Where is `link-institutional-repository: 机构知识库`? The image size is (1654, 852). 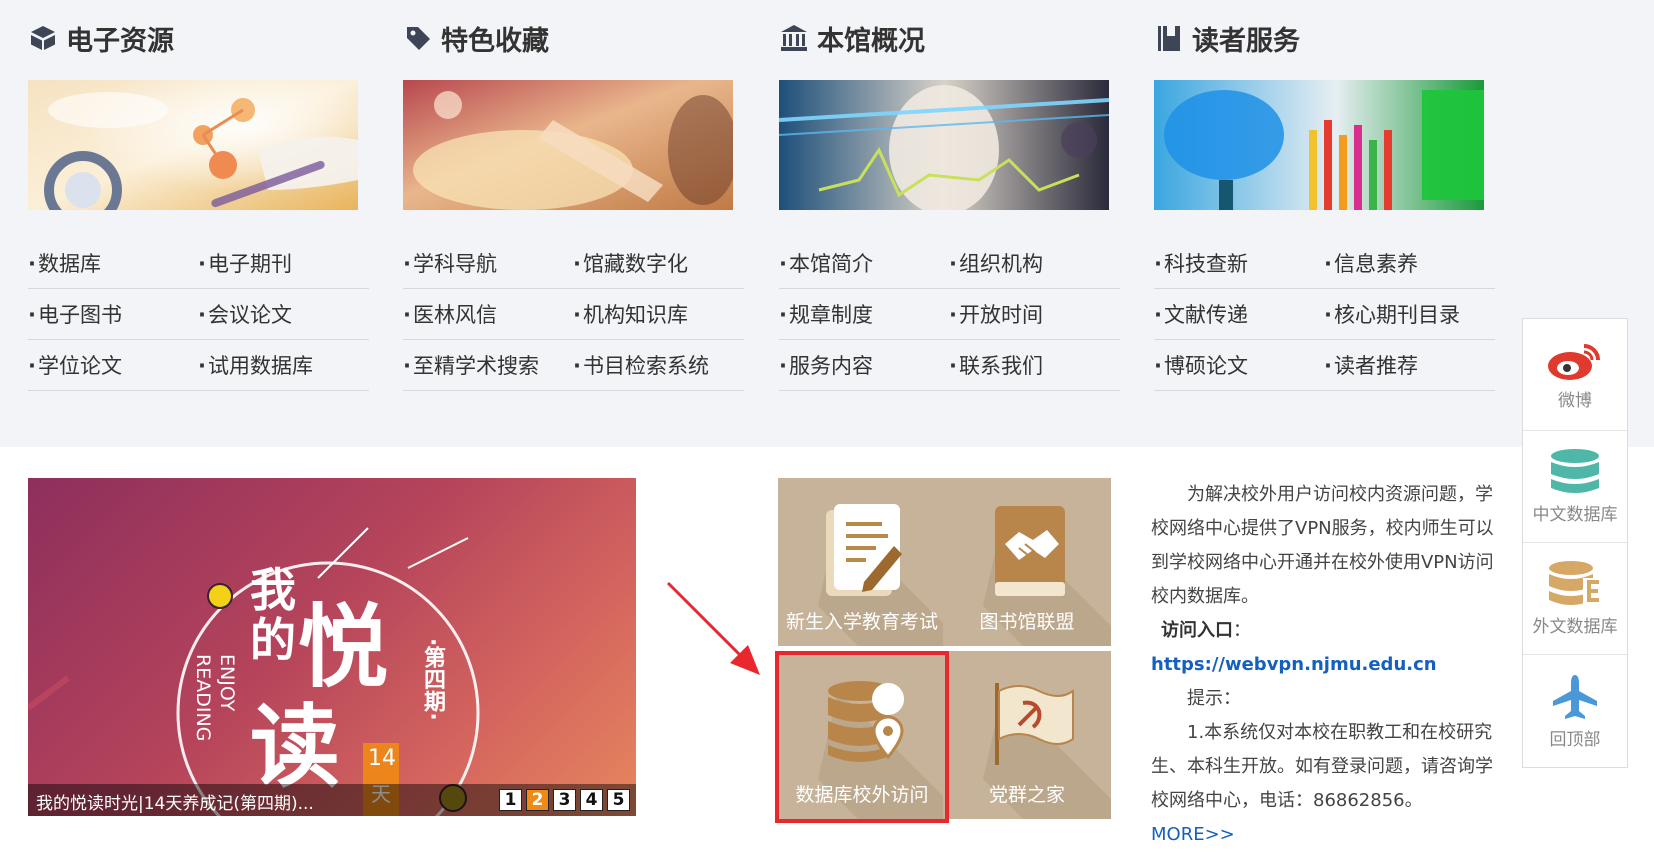
link-institutional-repository: 机构知识库 is located at coordinates (658, 314).